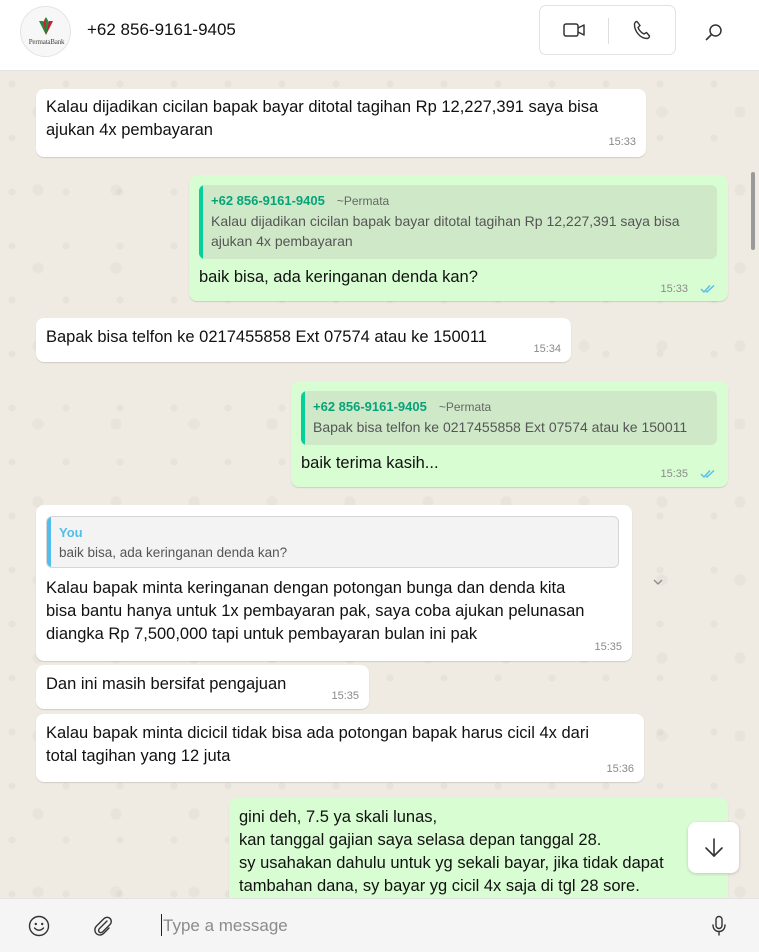 This screenshot has height=952, width=759. I want to click on microphone-icon, so click(719, 925).